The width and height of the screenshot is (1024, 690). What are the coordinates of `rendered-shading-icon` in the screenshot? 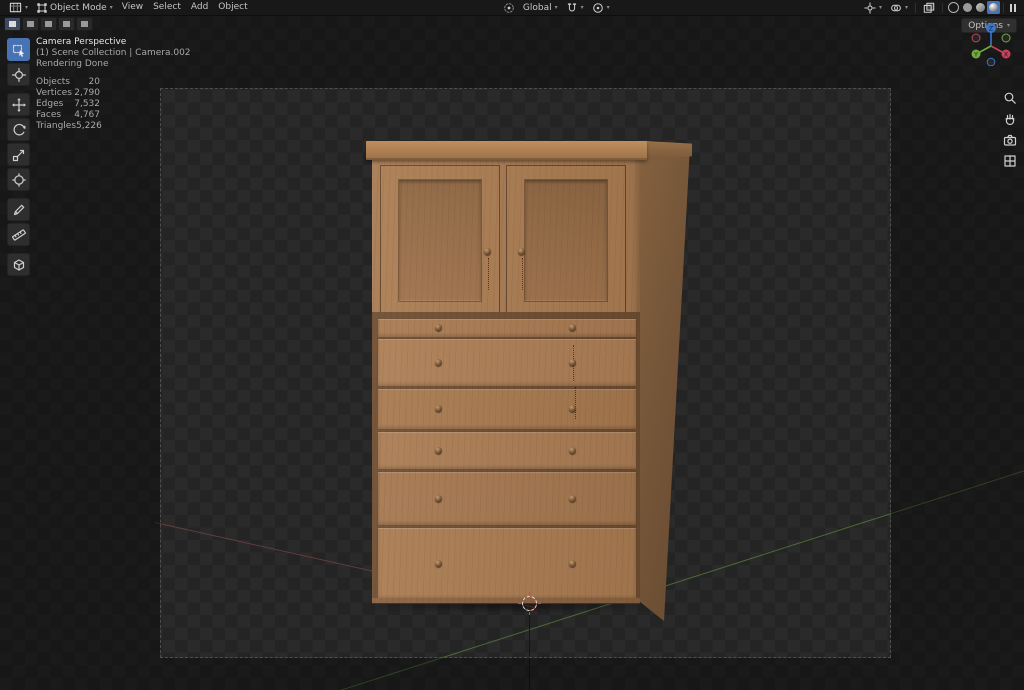 It's located at (993, 7).